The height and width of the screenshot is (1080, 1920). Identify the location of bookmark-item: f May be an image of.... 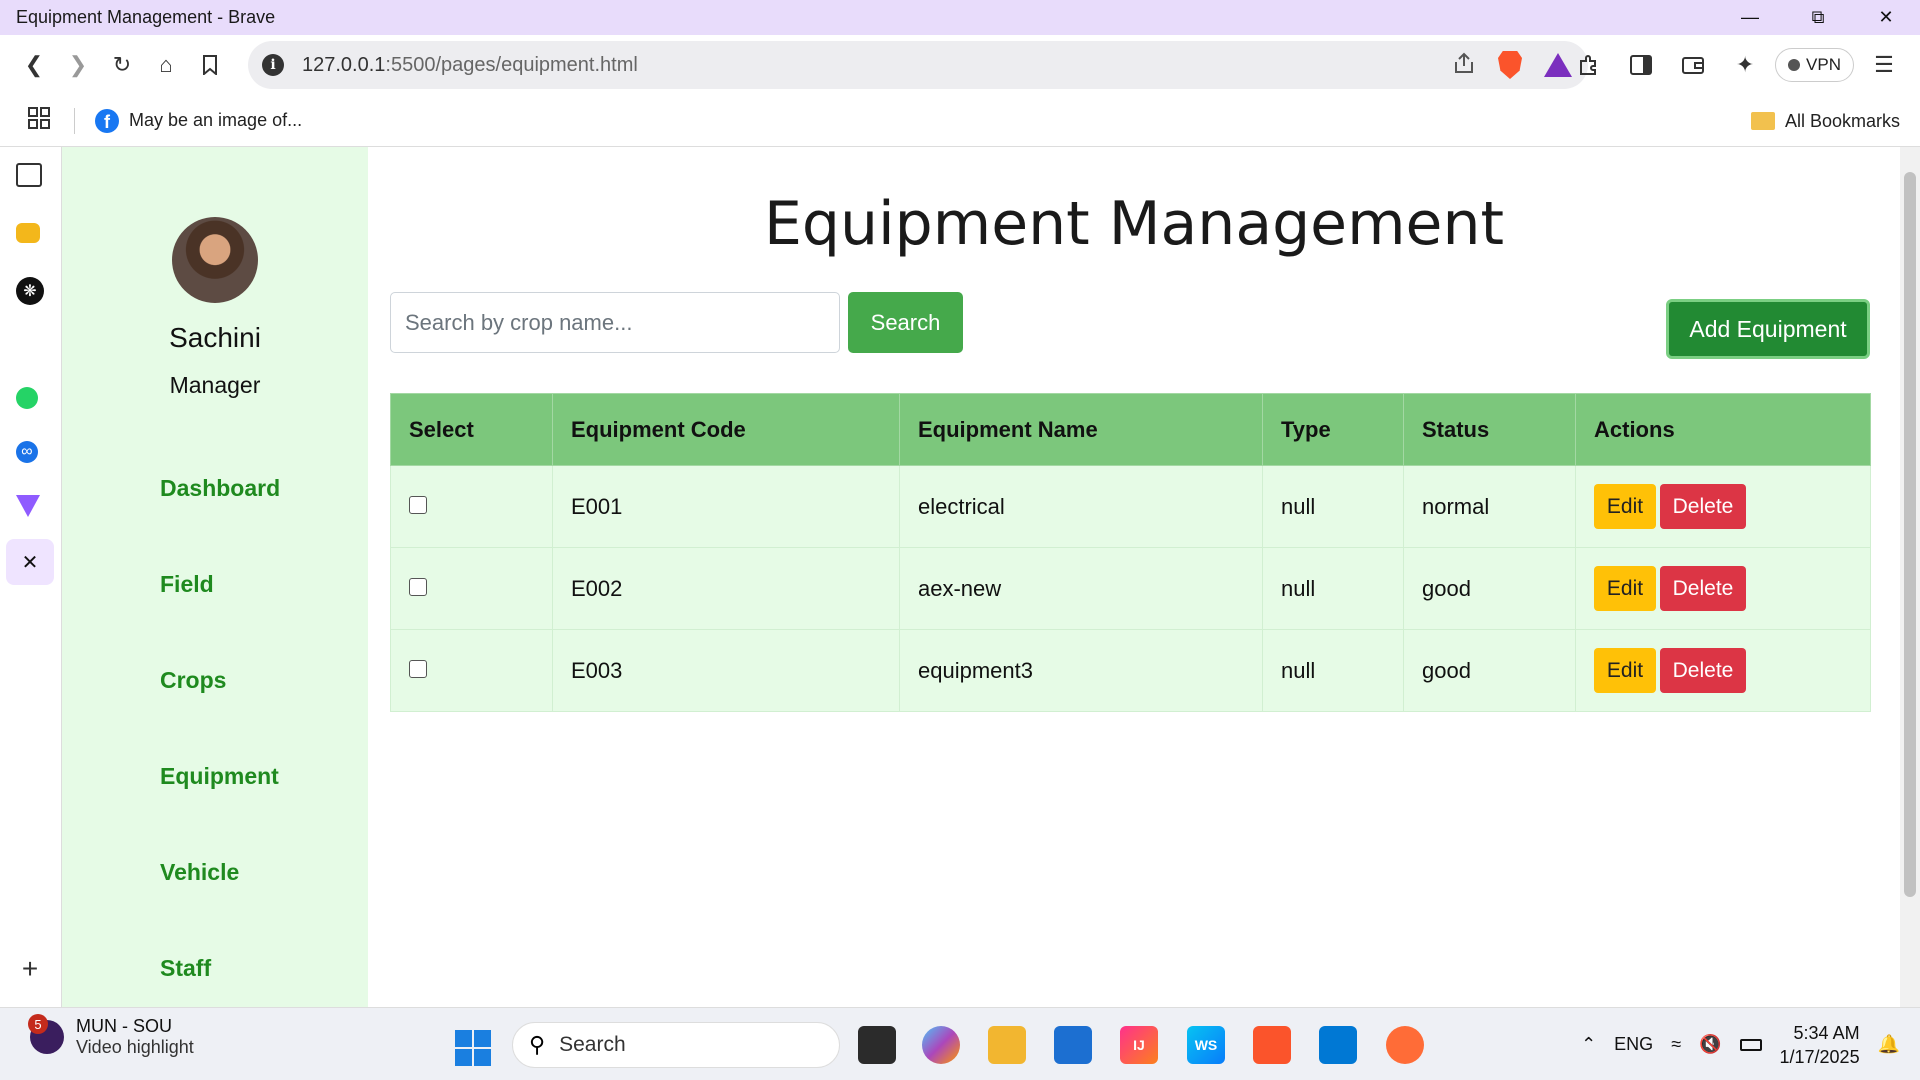
(199, 120).